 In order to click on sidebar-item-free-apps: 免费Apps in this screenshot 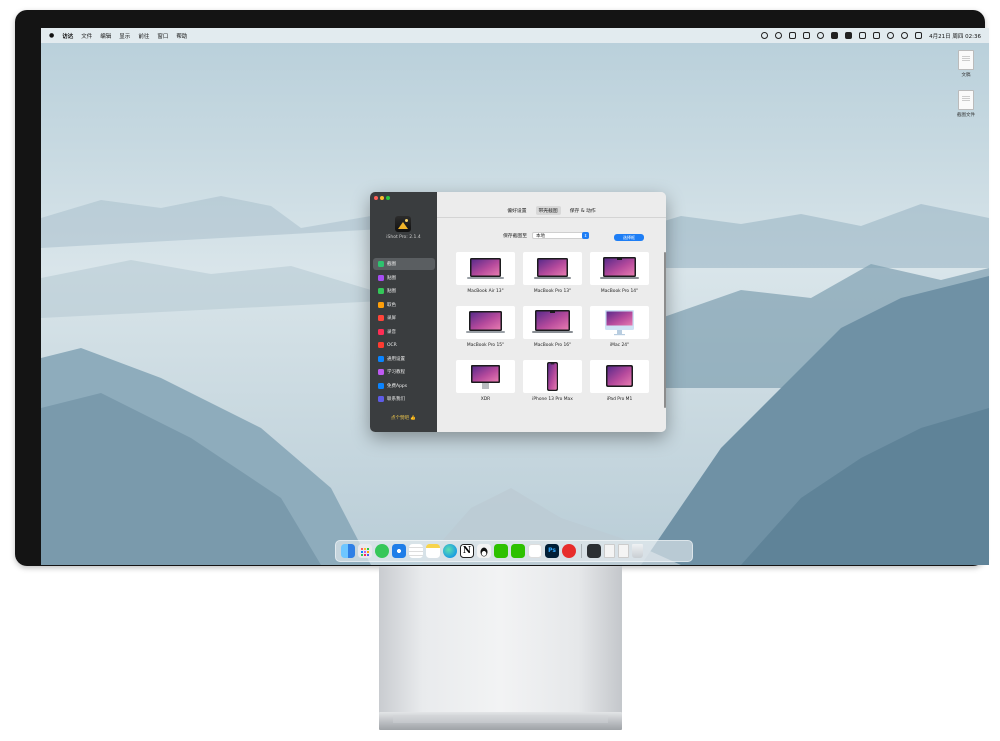, I will do `click(404, 386)`.